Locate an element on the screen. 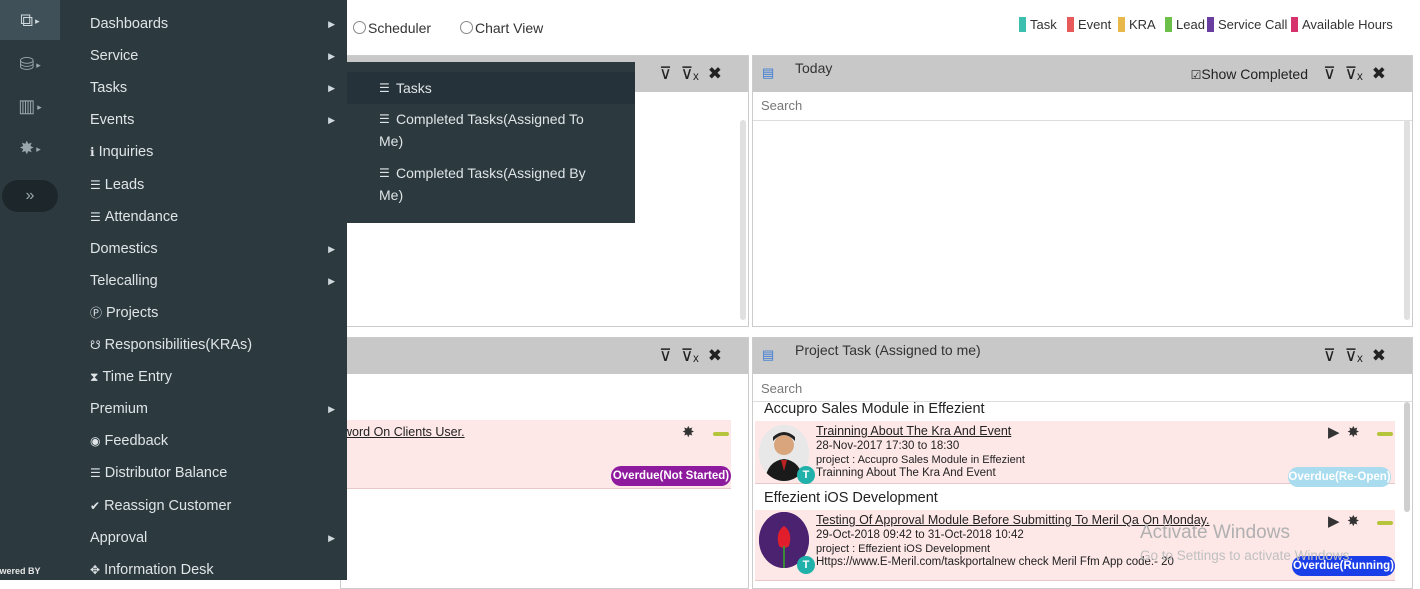 This screenshot has width=1420, height=589. scheduler-radio: Scheduler is located at coordinates (392, 28).